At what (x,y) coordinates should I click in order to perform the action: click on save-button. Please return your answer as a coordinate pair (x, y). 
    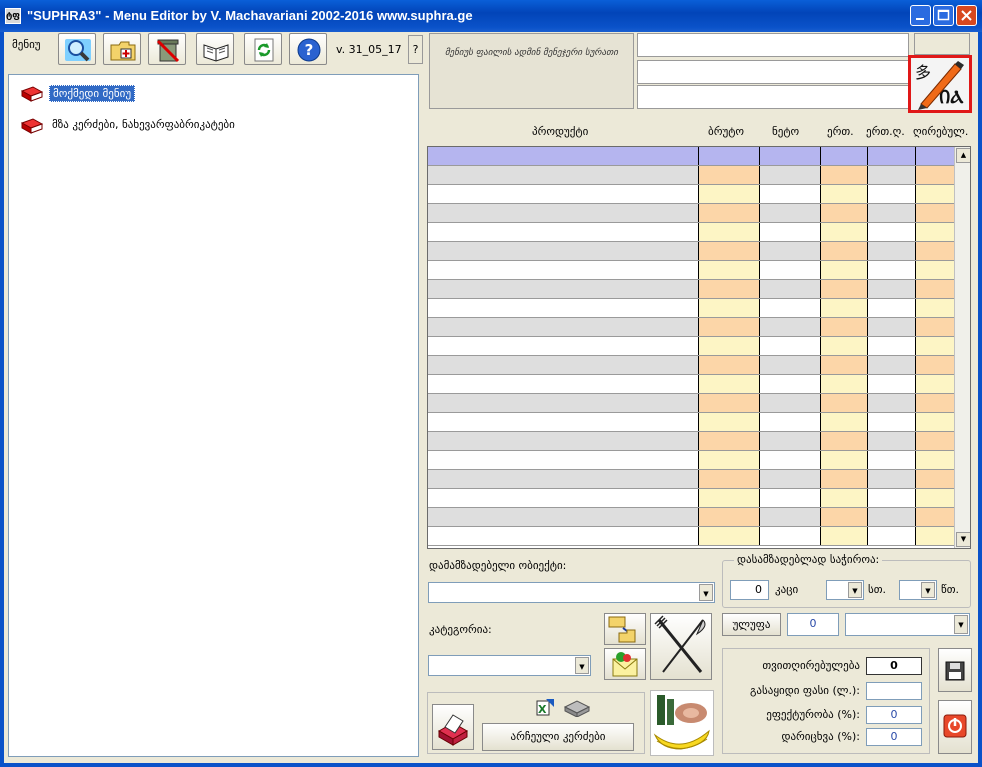
    Looking at the image, I should click on (955, 670).